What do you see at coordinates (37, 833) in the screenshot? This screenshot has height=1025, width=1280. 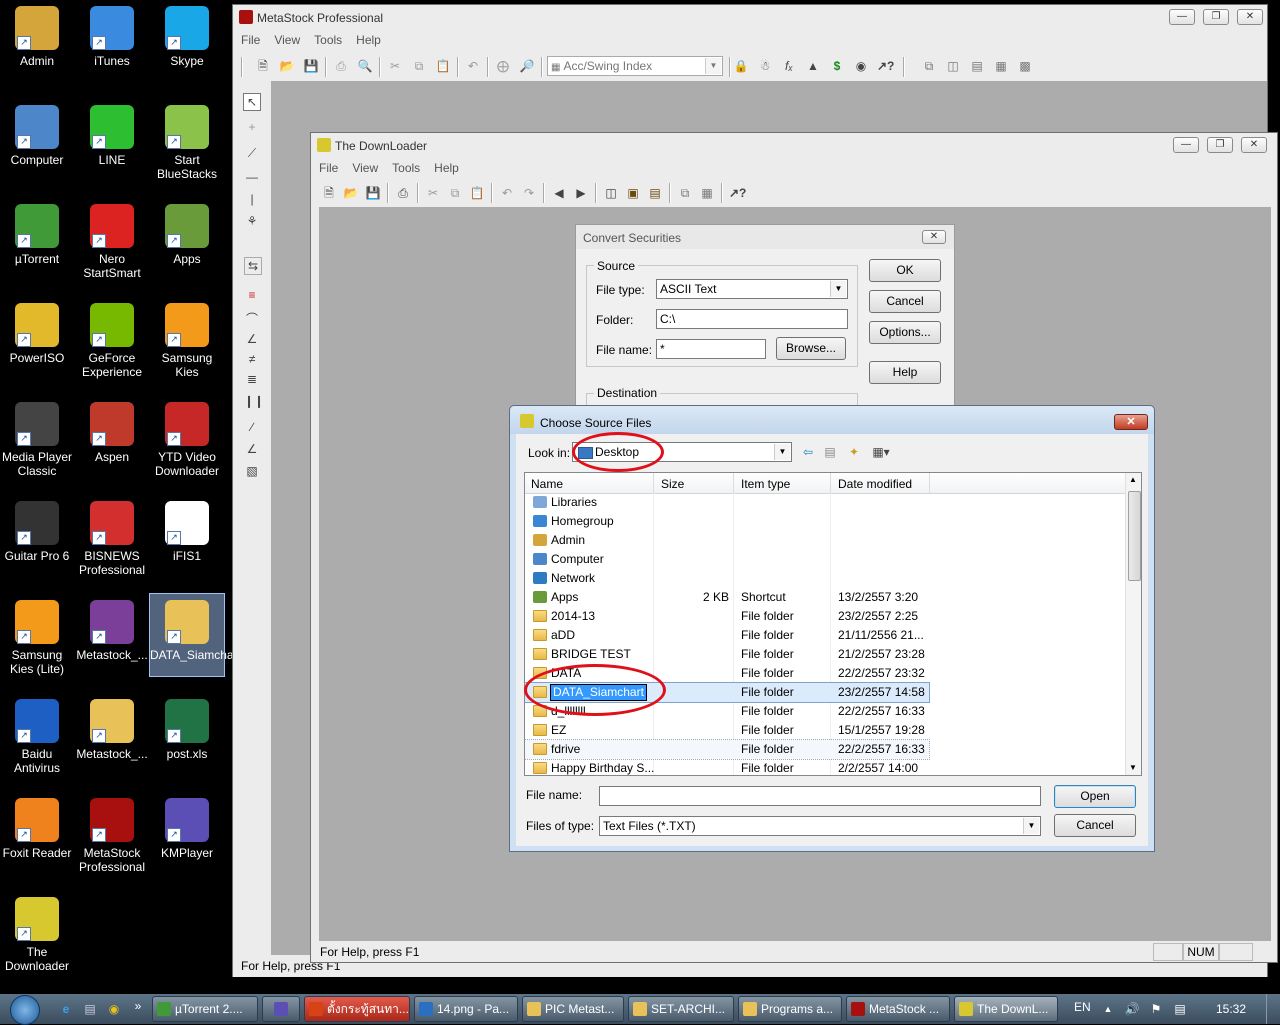 I see `desktop-icon-25: ↗ Foxit Reader` at bounding box center [37, 833].